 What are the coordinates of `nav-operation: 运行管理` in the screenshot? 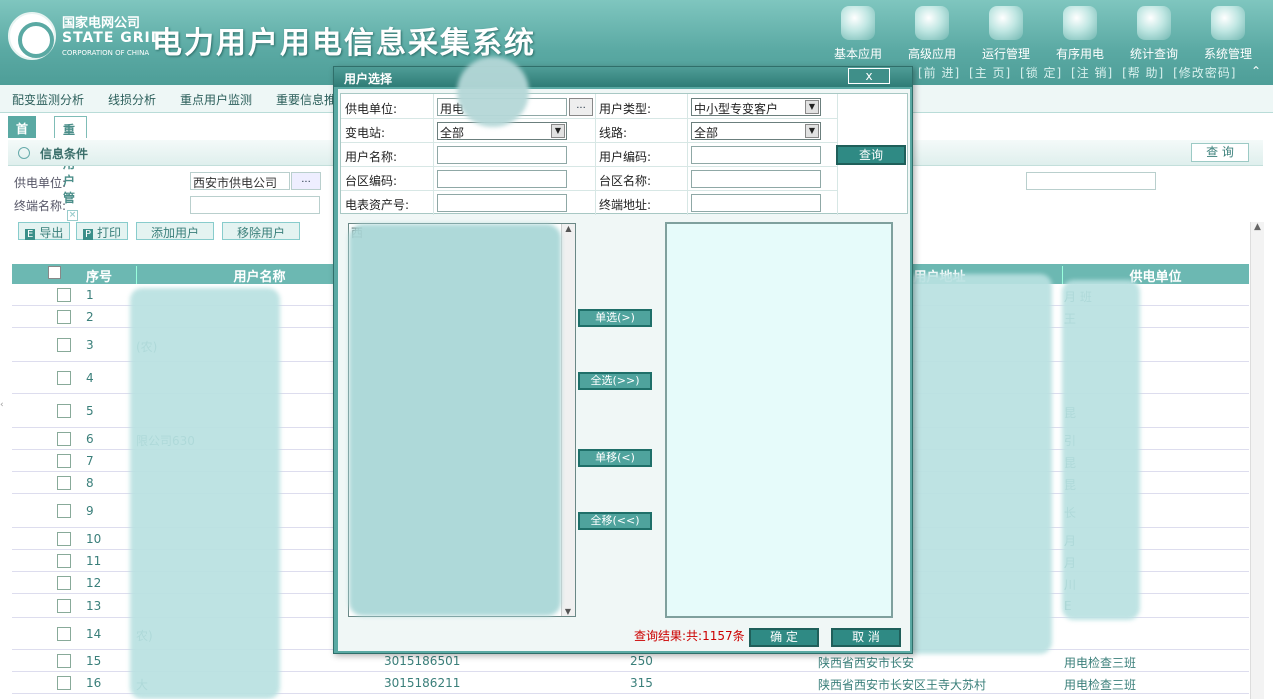 It's located at (1006, 33).